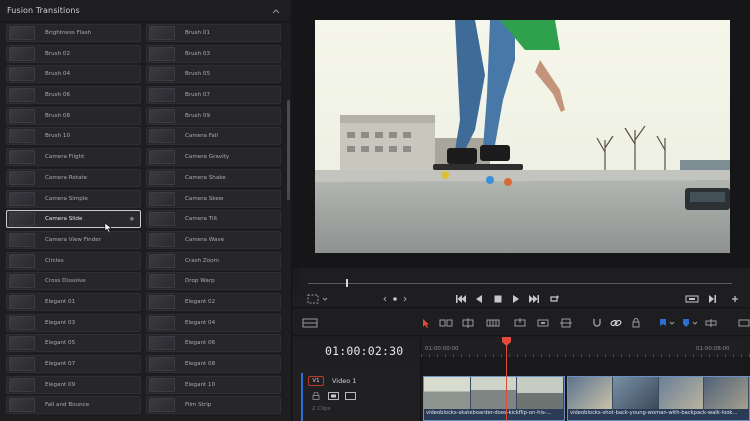 The image size is (750, 421). I want to click on marker-icon, so click(686, 323).